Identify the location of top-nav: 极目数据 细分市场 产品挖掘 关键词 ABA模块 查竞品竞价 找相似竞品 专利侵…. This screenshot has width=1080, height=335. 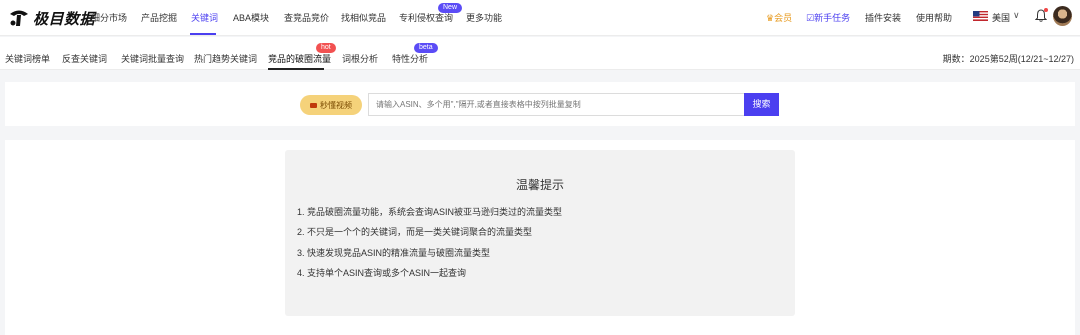
(540, 18).